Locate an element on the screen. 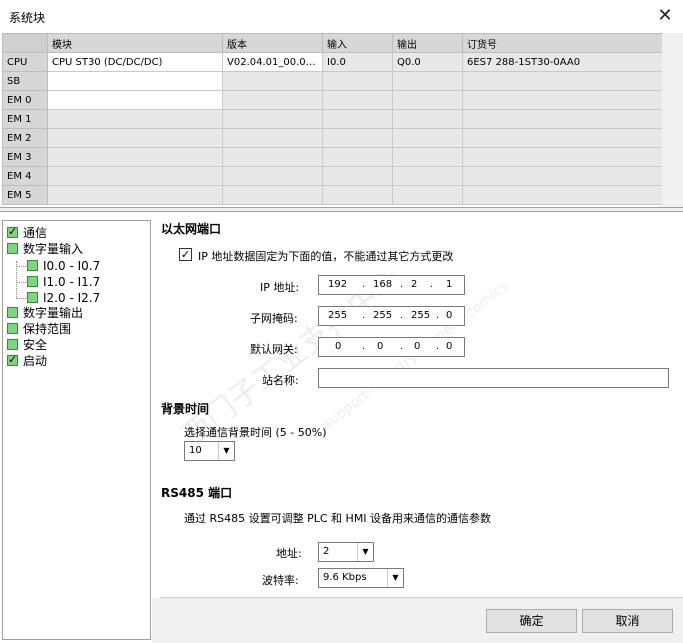  background-time-select: 10 ▼ is located at coordinates (209, 451).